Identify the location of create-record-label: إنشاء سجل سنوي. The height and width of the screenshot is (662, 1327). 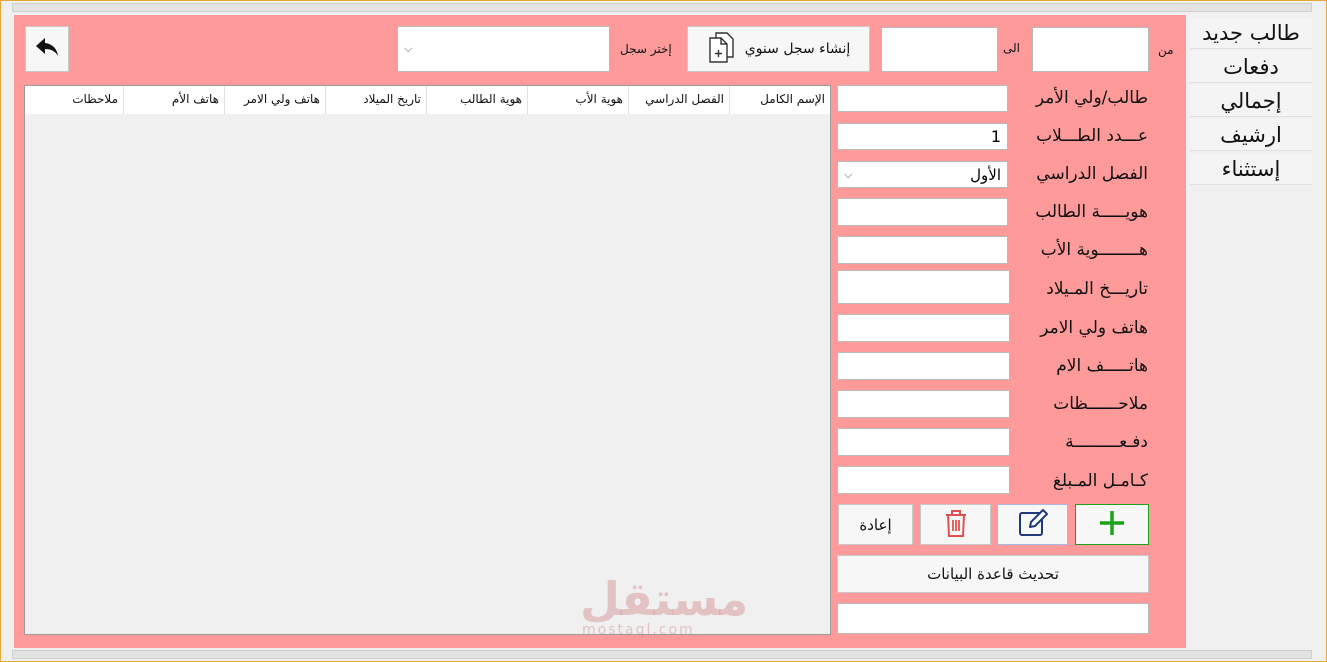
(797, 49).